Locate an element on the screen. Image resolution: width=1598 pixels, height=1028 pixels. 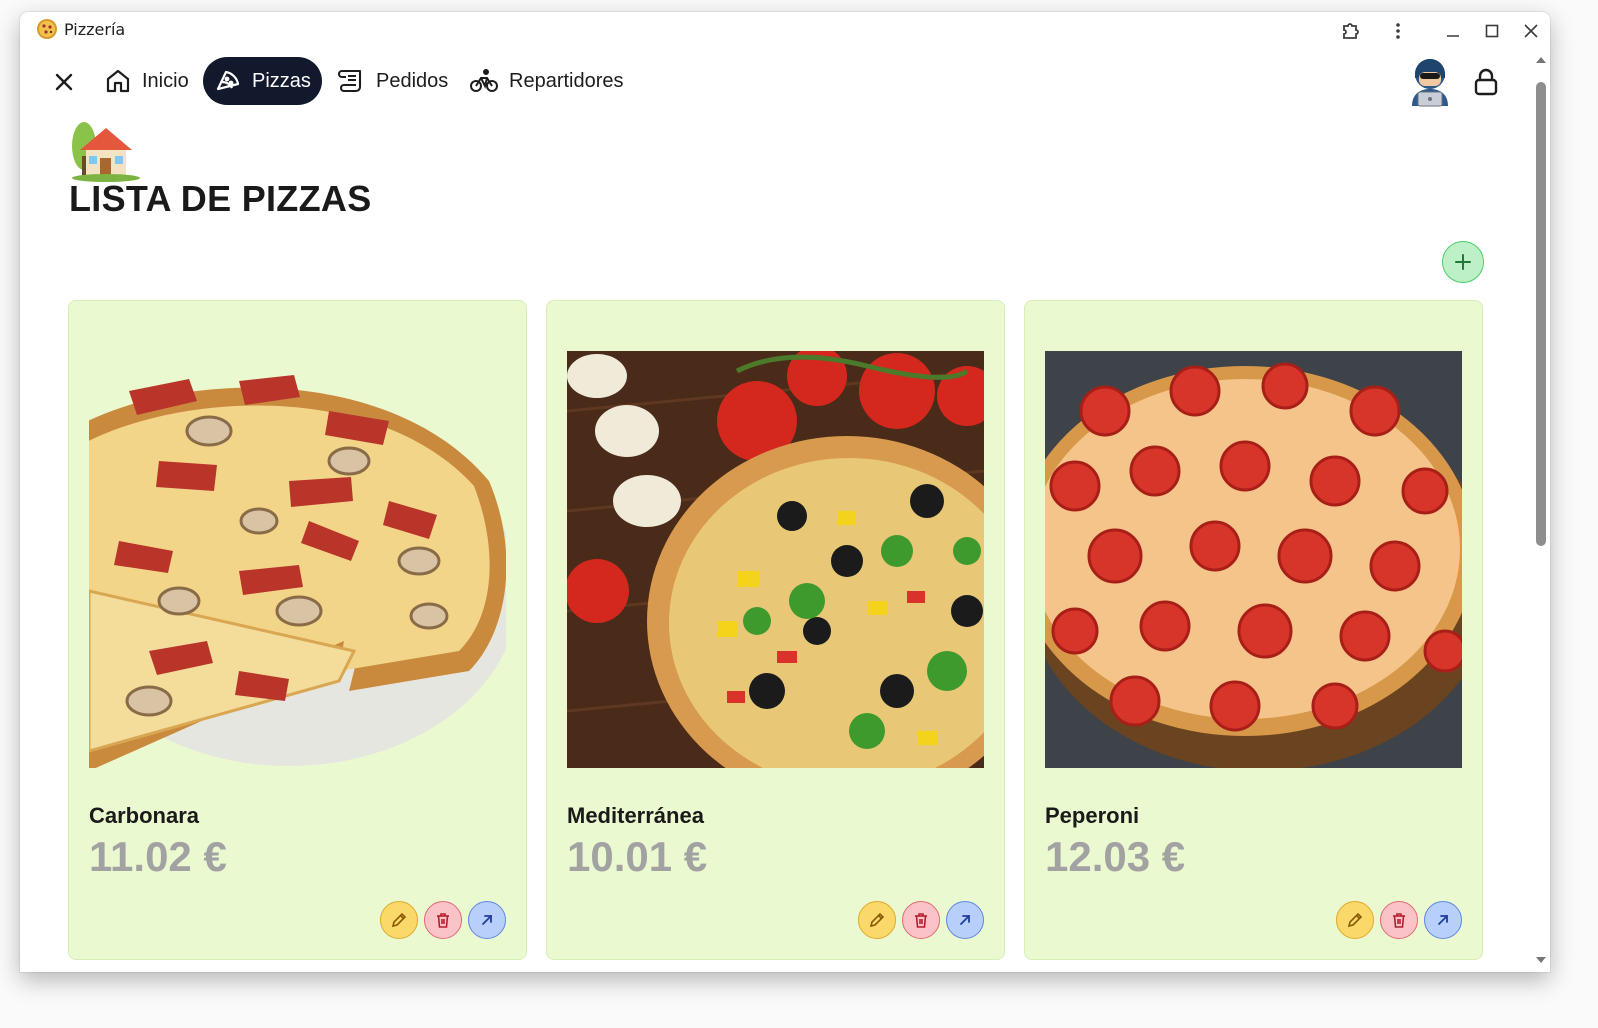
nav-item-pizzas: Pizzas is located at coordinates (262, 81).